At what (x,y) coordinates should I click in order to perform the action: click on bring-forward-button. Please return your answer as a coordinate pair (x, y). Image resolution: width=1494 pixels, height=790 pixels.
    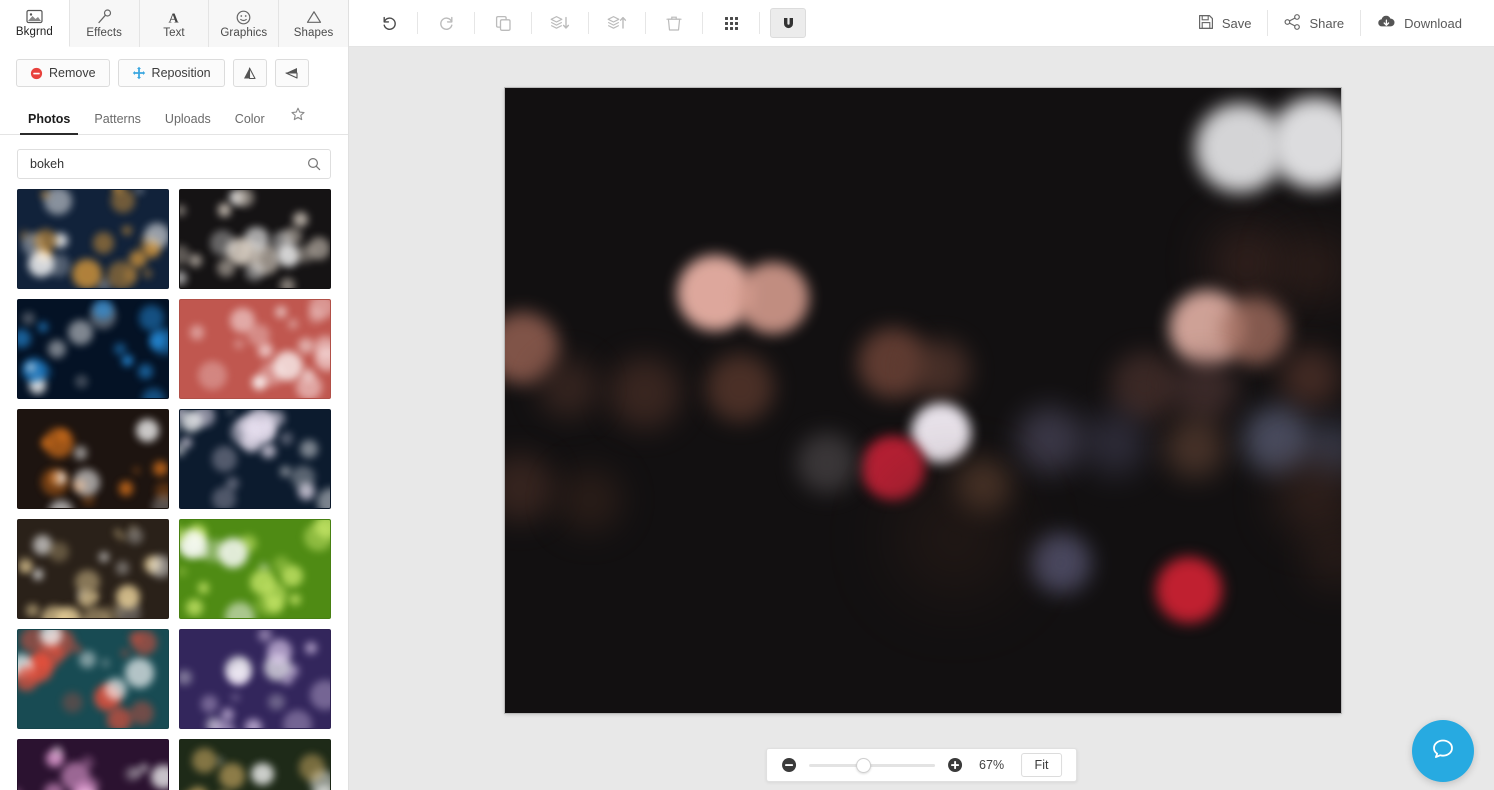
    Looking at the image, I should click on (617, 23).